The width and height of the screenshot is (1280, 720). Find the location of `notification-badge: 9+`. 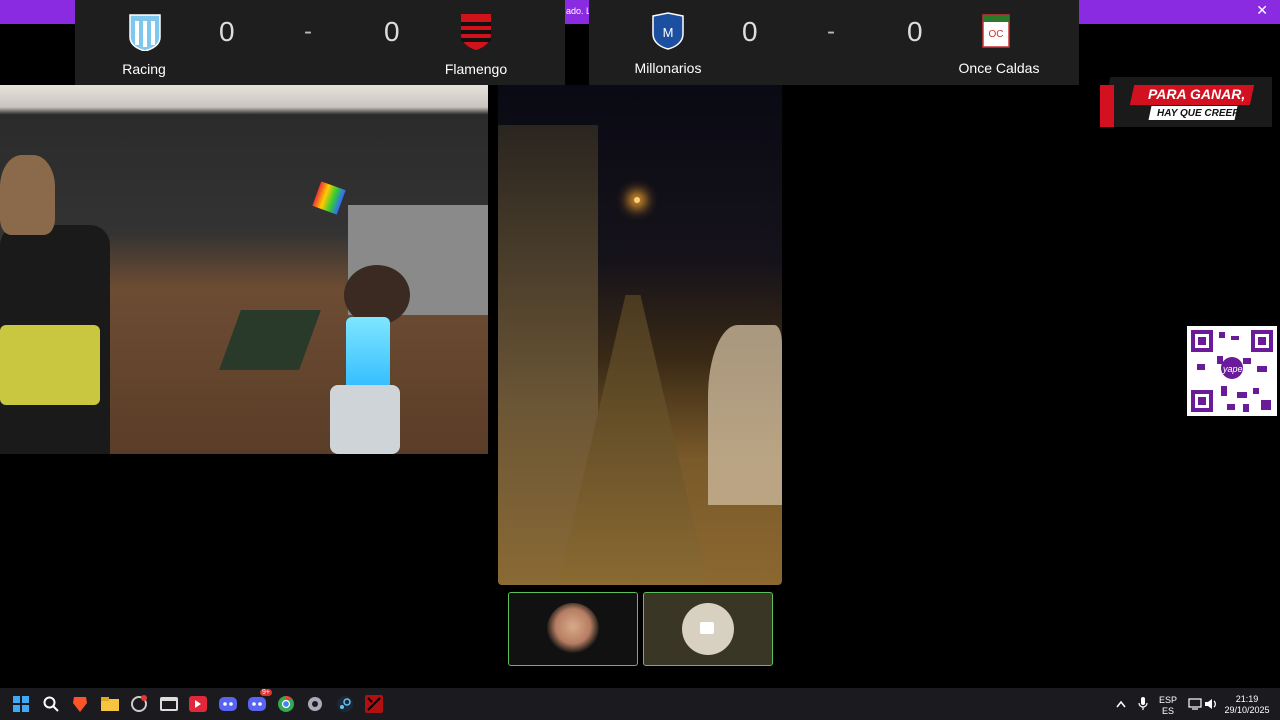

notification-badge: 9+ is located at coordinates (266, 692).